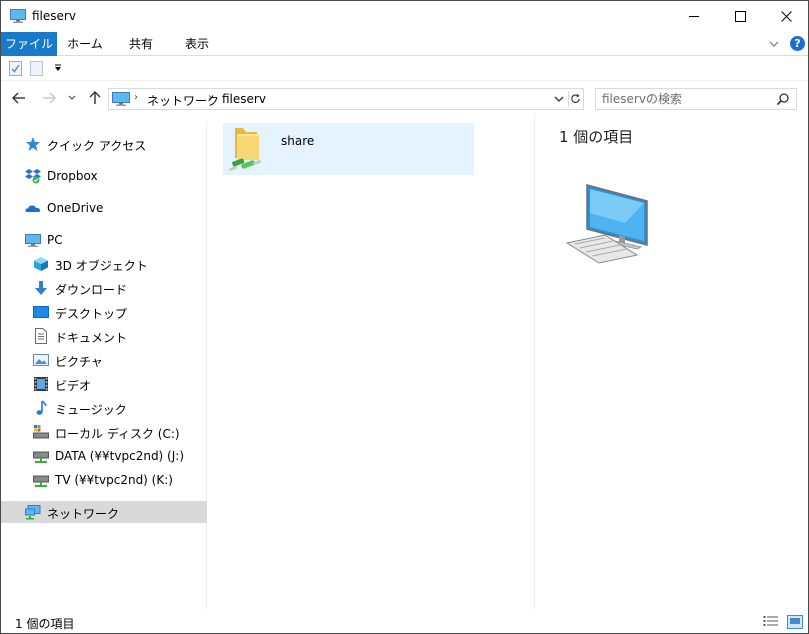 Image resolution: width=809 pixels, height=634 pixels. I want to click on ribbon: ファイル ホーム 共有 表示 ?, so click(404, 44).